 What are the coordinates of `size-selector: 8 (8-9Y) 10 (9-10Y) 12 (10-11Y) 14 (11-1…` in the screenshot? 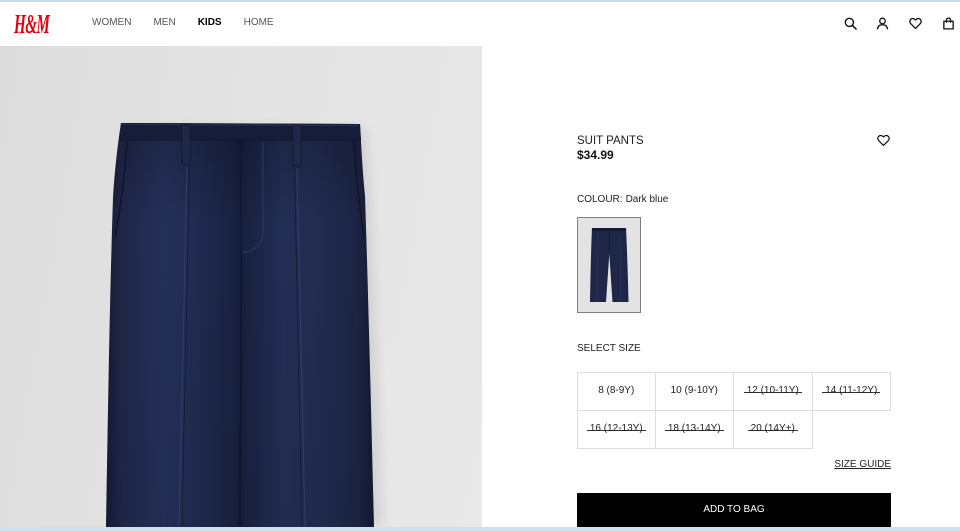 It's located at (734, 410).